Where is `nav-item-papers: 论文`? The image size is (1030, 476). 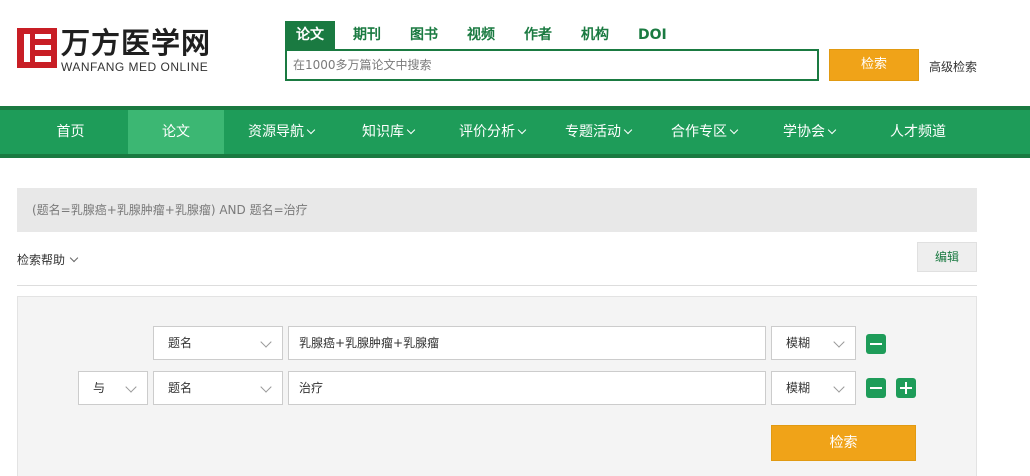 nav-item-papers: 论文 is located at coordinates (176, 132).